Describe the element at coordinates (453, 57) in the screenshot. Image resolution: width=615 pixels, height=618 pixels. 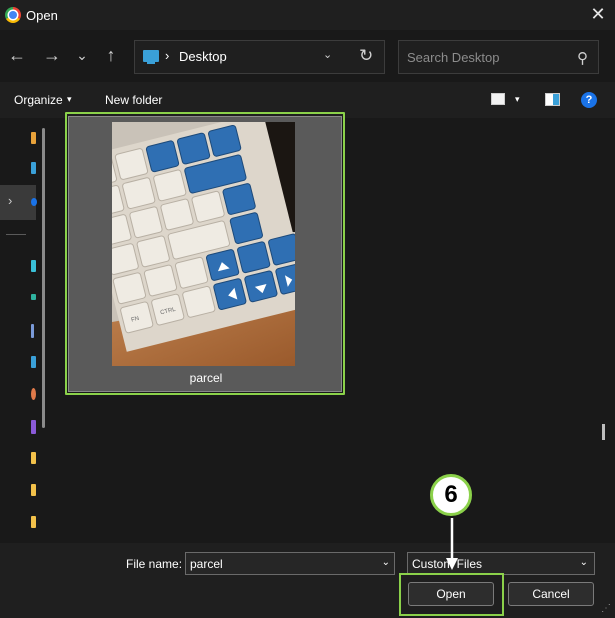
I see `search-placeholder: Search Desktop` at that location.